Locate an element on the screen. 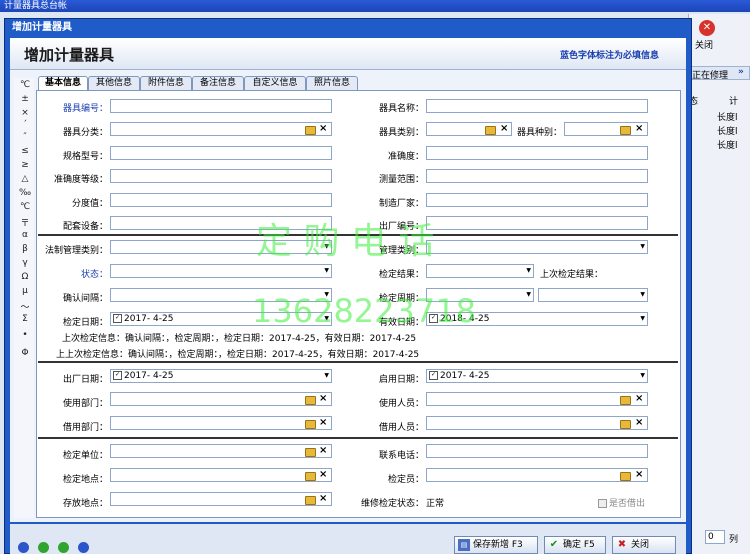 The image size is (750, 554). check-unit-input is located at coordinates (221, 451).